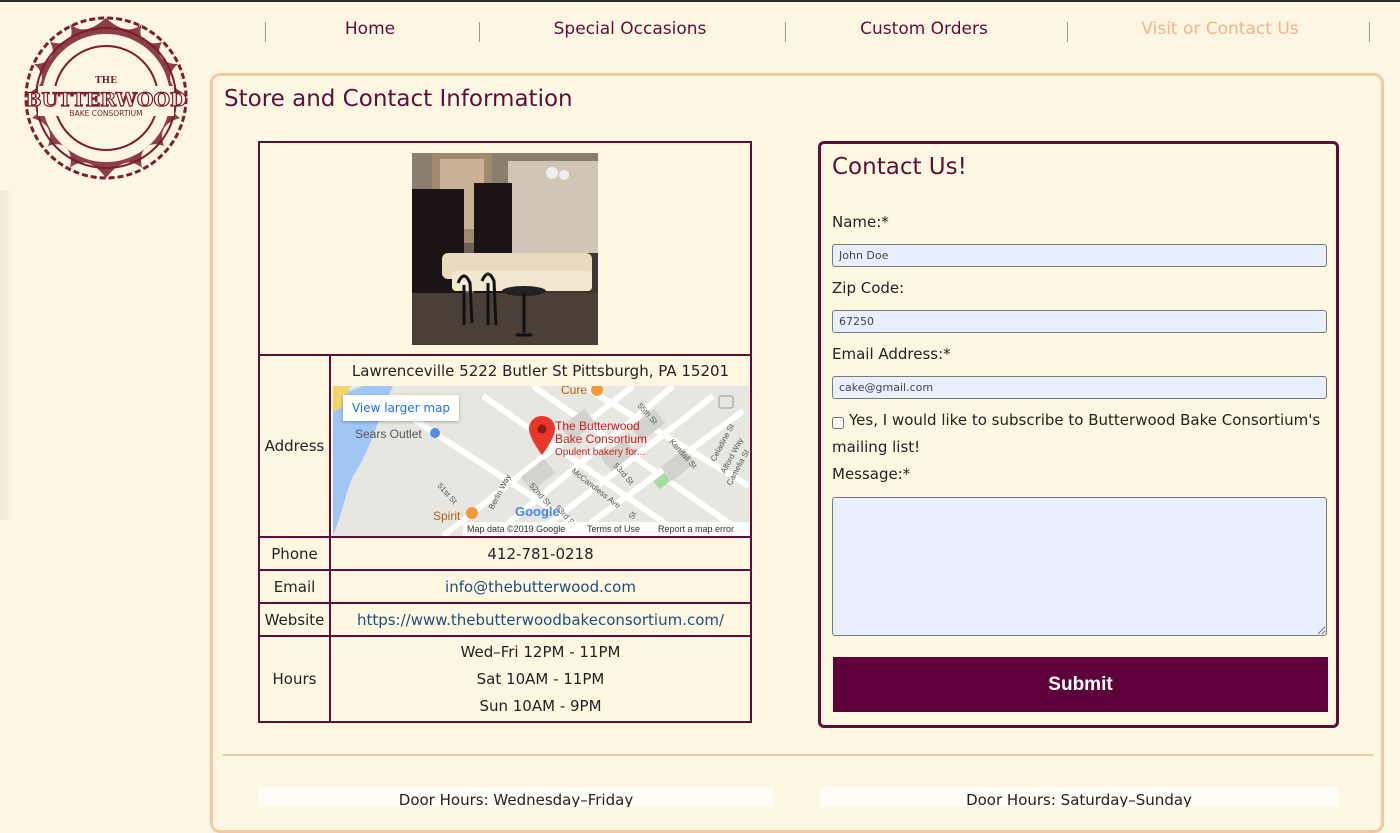 This screenshot has width=1400, height=833. I want to click on map-footer-terms: Terms of Use, so click(613, 529).